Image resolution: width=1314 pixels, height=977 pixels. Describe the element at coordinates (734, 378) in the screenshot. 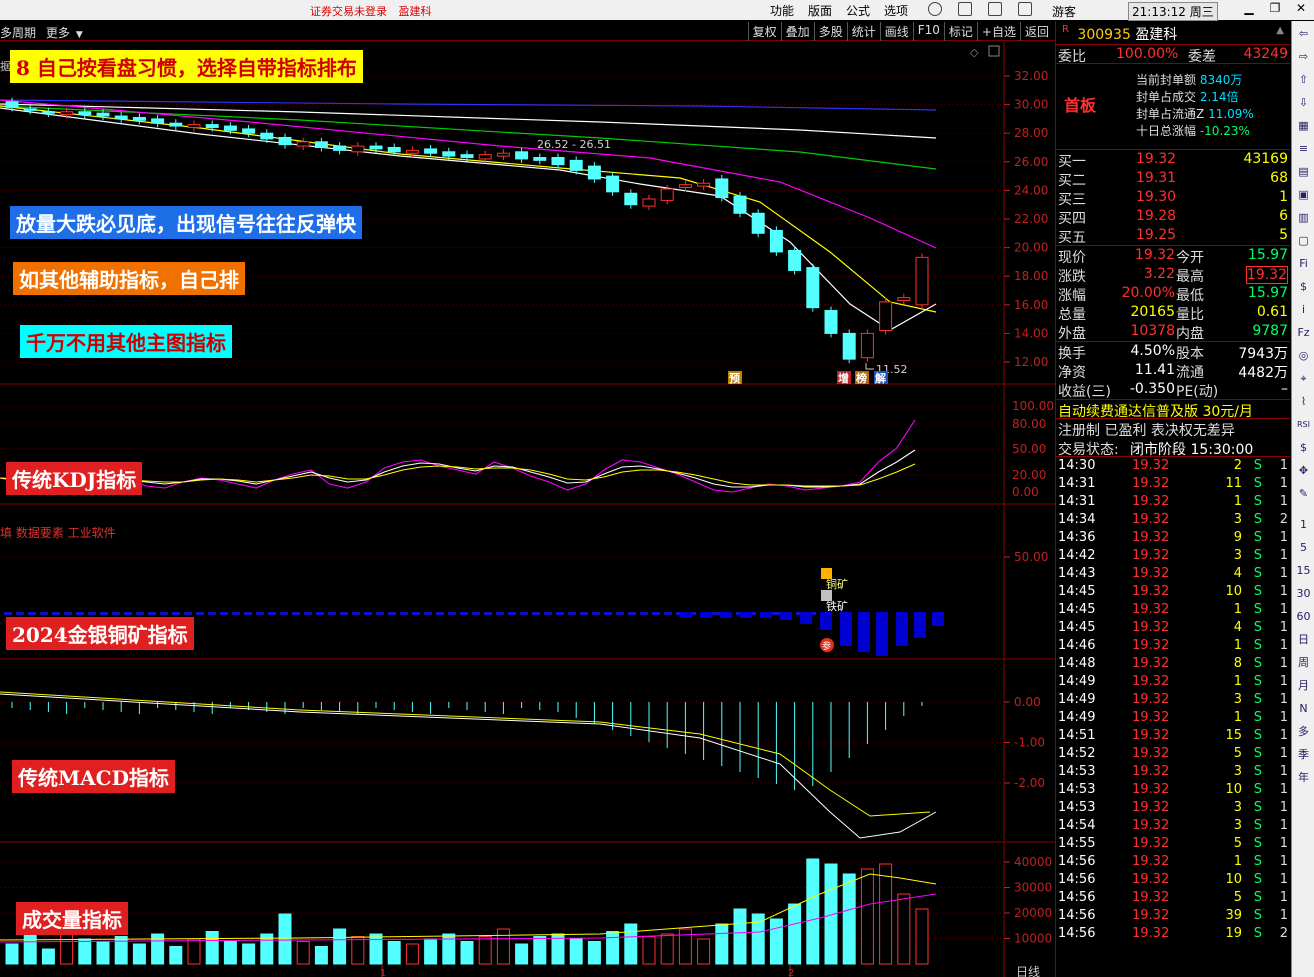

I see `badge-forecast: 预` at that location.